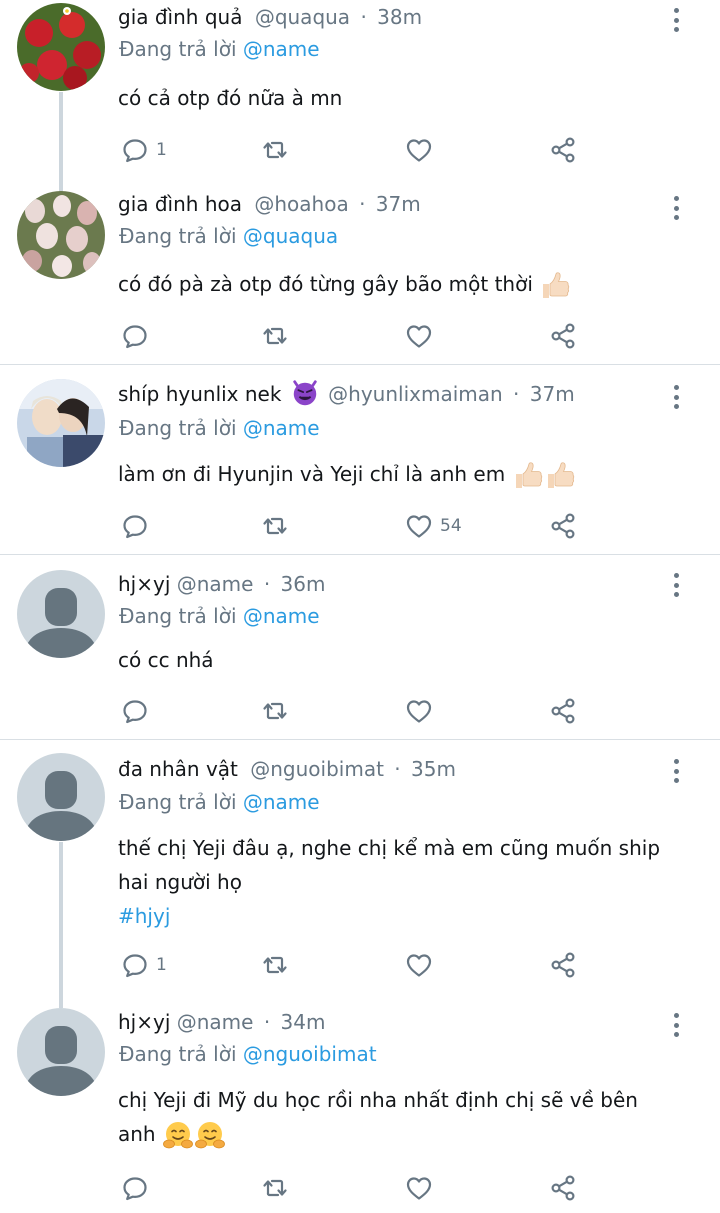 The height and width of the screenshot is (1213, 720). Describe the element at coordinates (161, 965) in the screenshot. I see `reply-count: 1` at that location.